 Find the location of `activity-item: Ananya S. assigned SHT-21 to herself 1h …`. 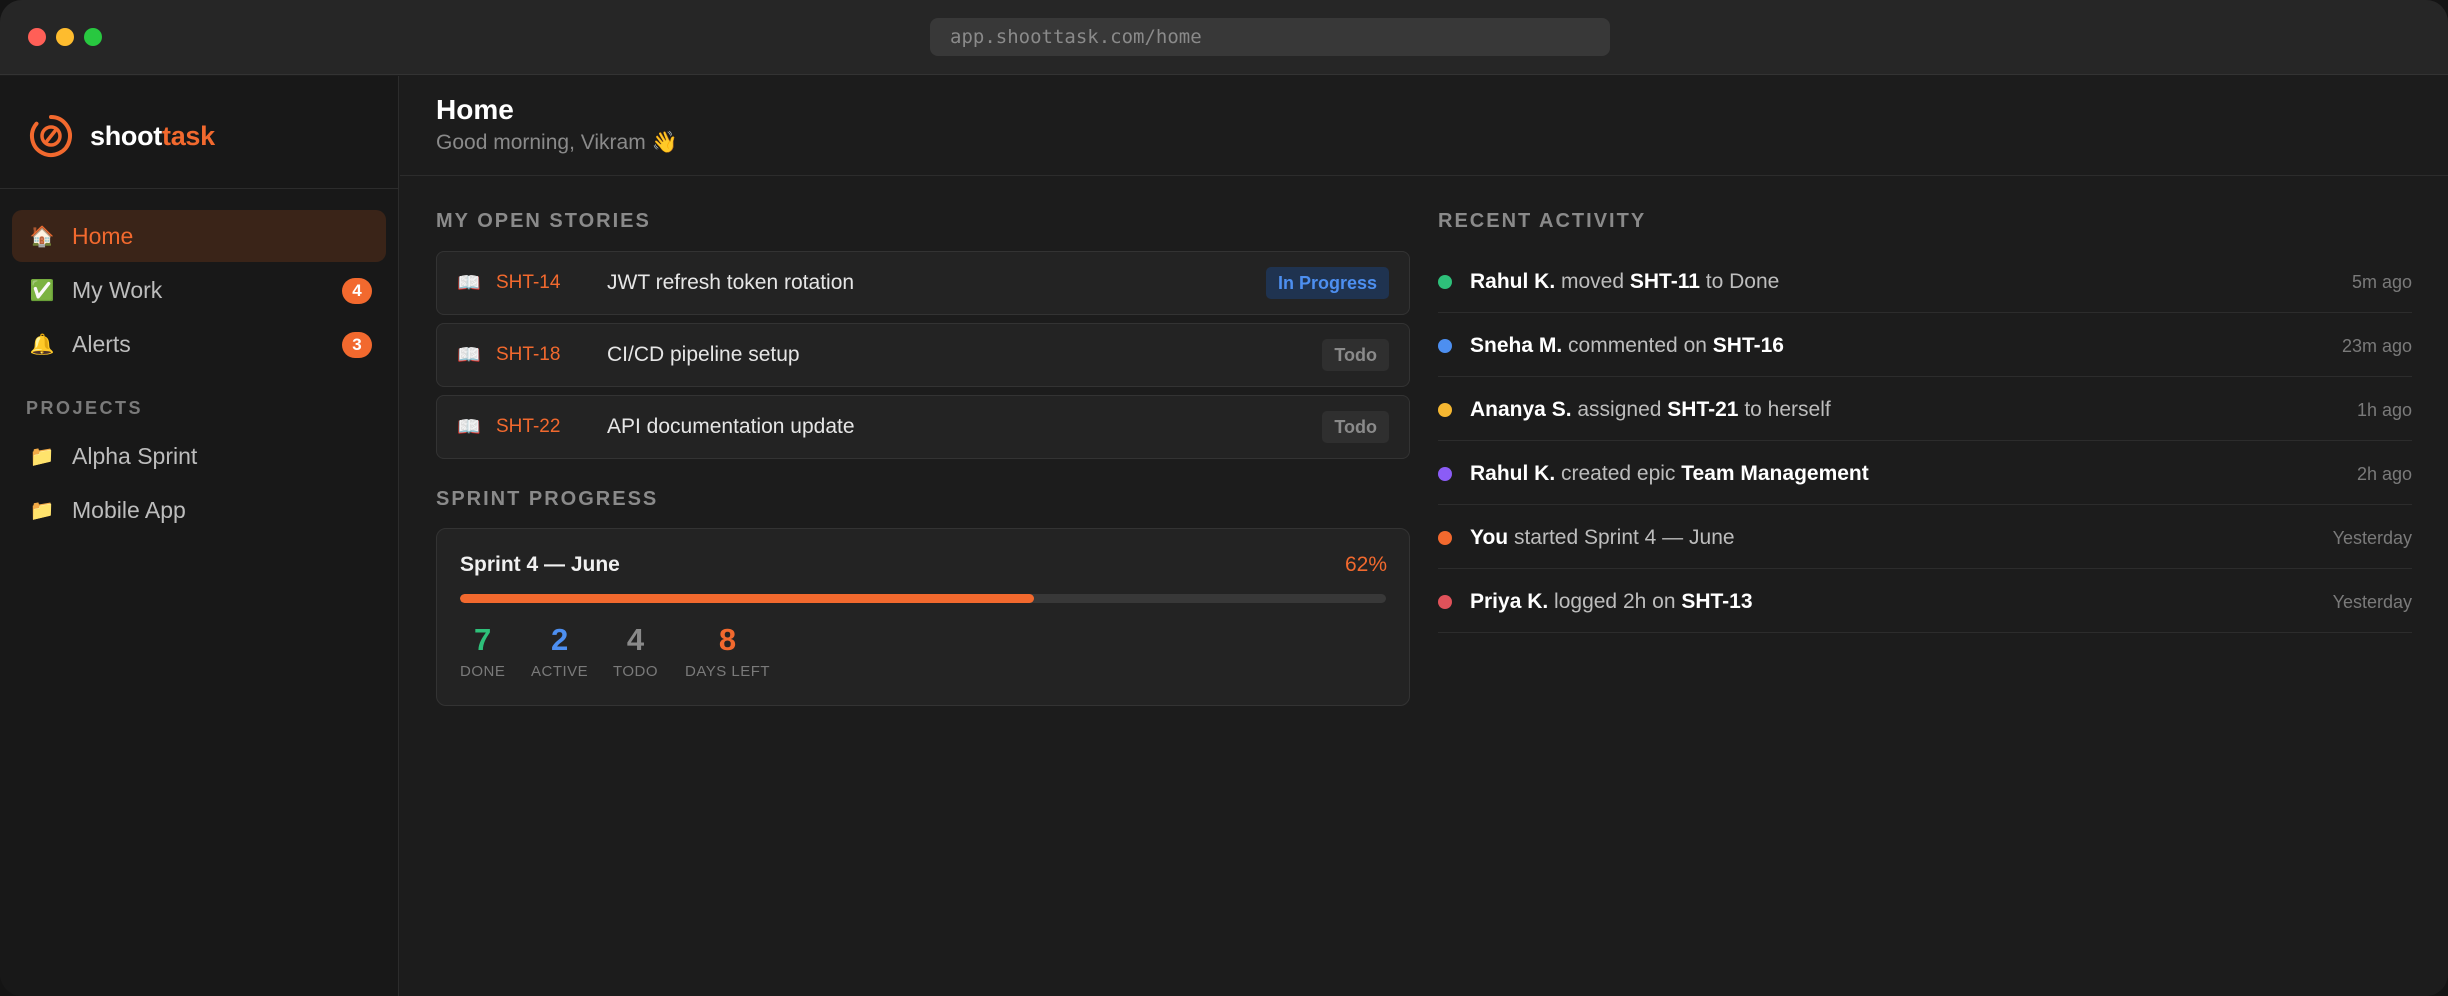

activity-item: Ananya S. assigned SHT-21 to herself 1h … is located at coordinates (1925, 409).